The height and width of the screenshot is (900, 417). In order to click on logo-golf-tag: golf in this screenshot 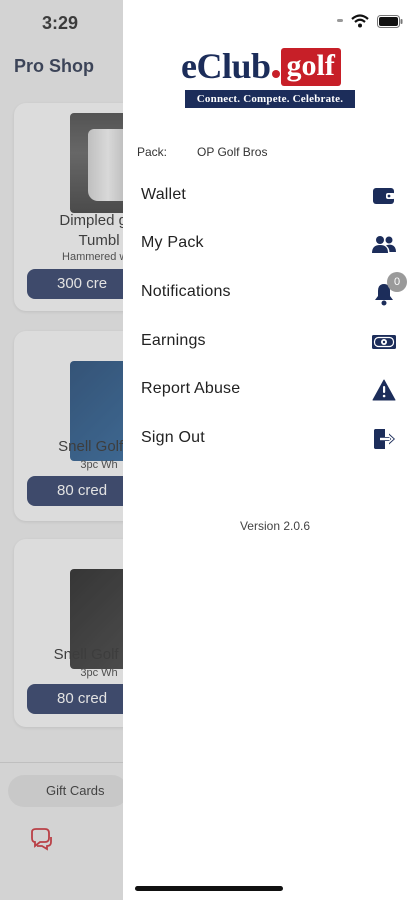, I will do `click(310, 67)`.